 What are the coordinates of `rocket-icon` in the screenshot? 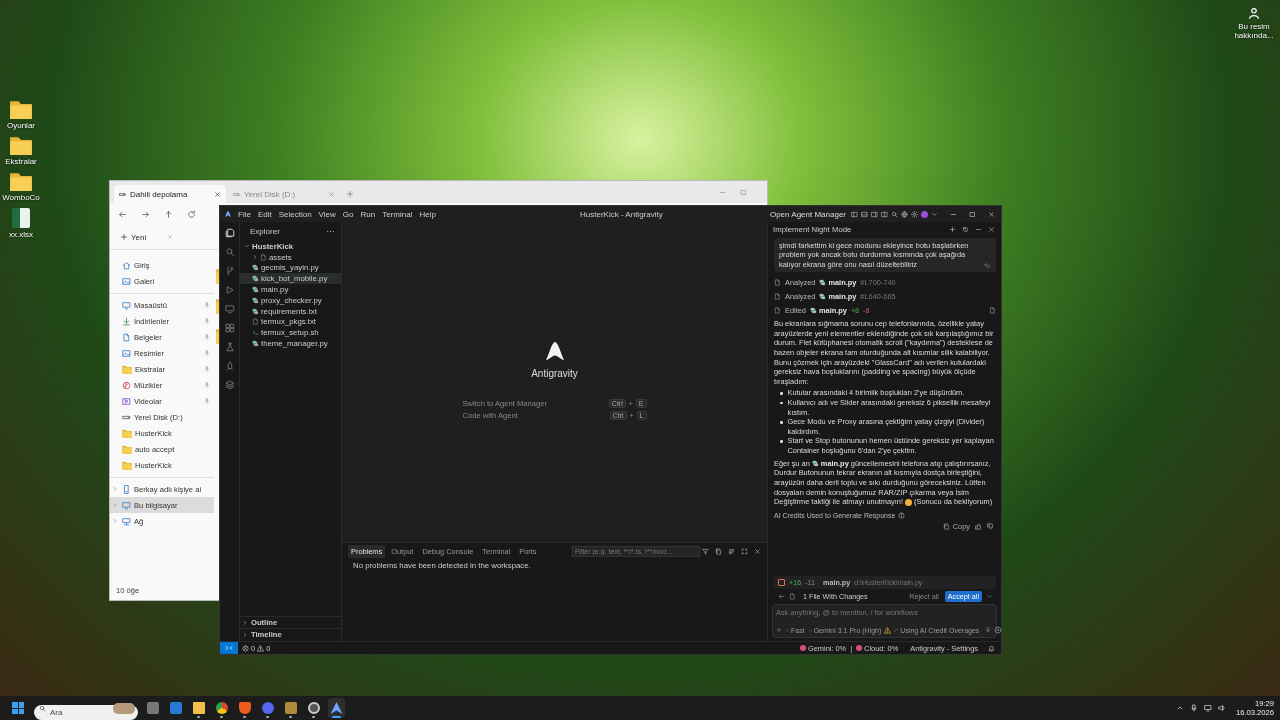 It's located at (229, 366).